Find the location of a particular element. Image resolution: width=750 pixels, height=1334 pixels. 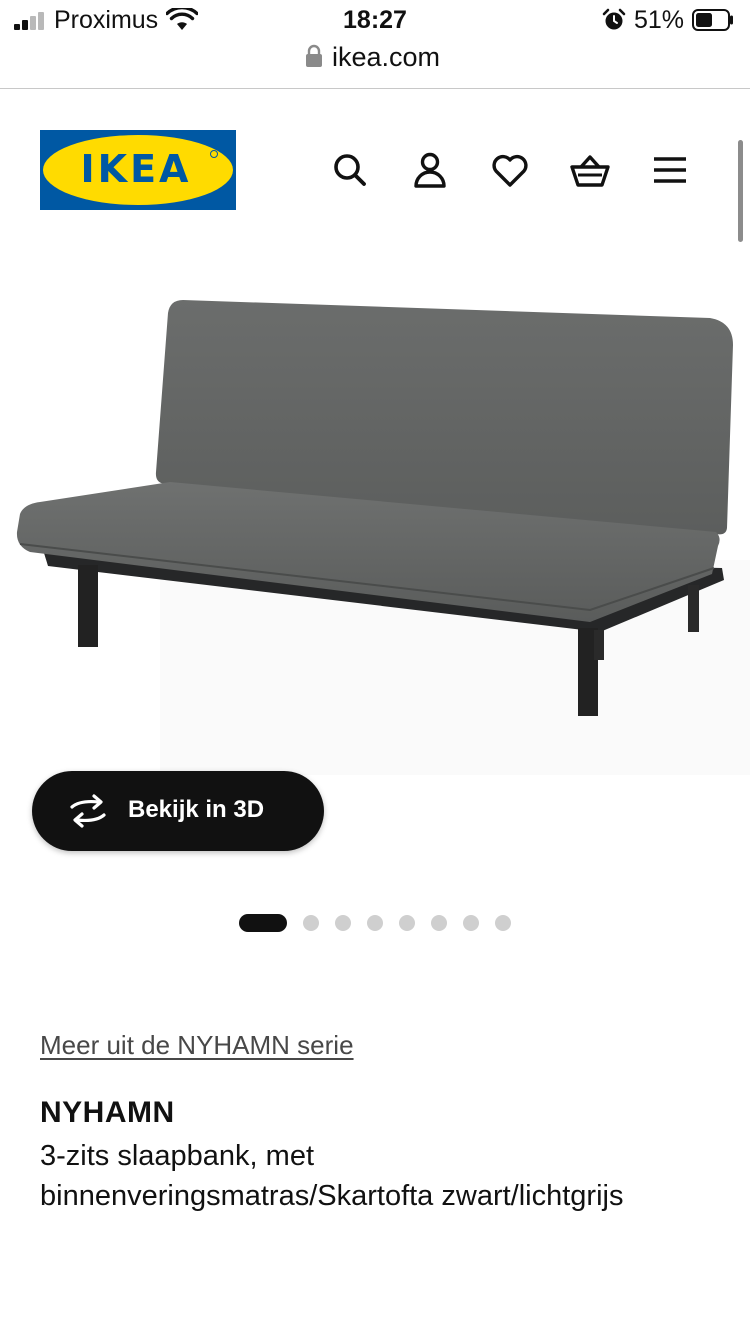

product-name: NYHAMN is located at coordinates (107, 1112).